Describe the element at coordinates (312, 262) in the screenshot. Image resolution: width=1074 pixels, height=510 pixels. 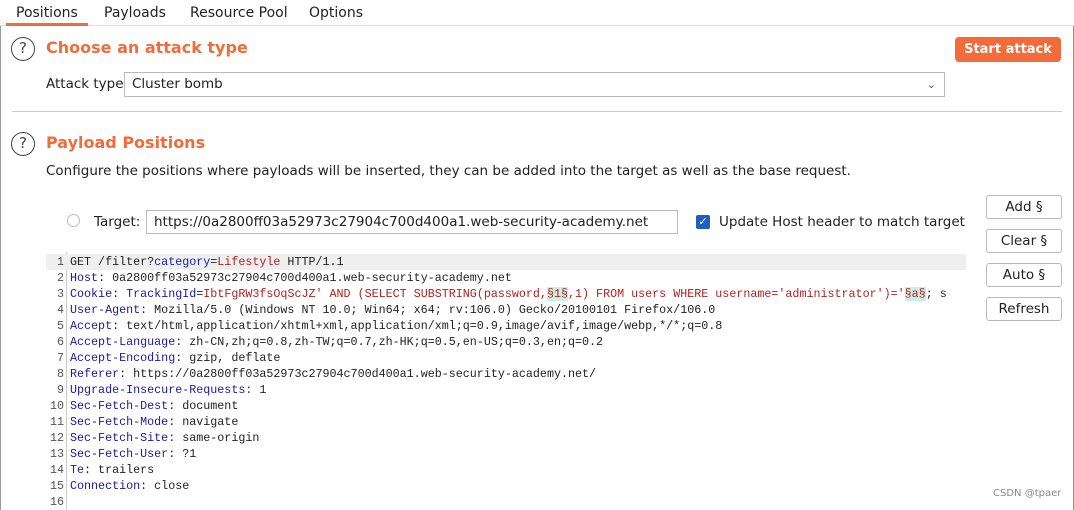
I see `token: HTTP/1.1` at that location.